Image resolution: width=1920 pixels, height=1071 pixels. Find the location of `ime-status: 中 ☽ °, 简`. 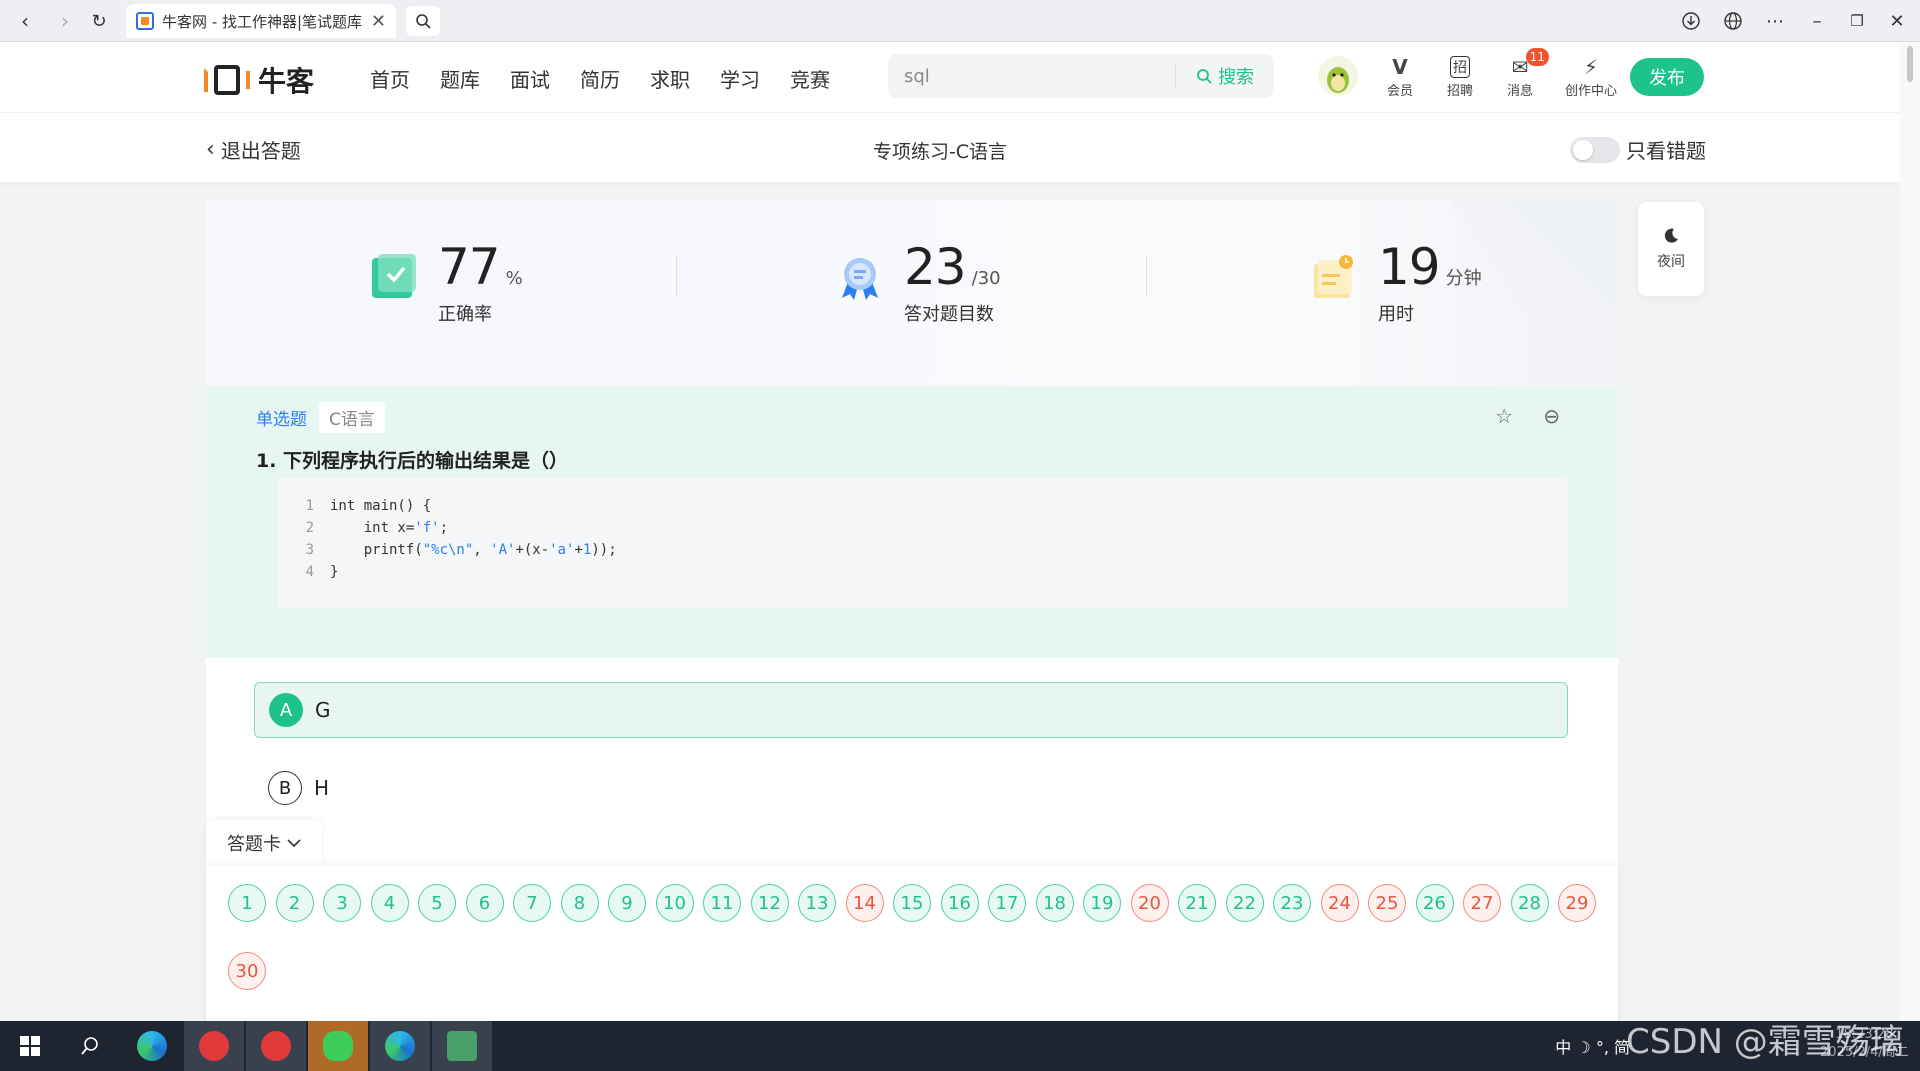

ime-status: 中 ☽ °, 简 is located at coordinates (1592, 1046).